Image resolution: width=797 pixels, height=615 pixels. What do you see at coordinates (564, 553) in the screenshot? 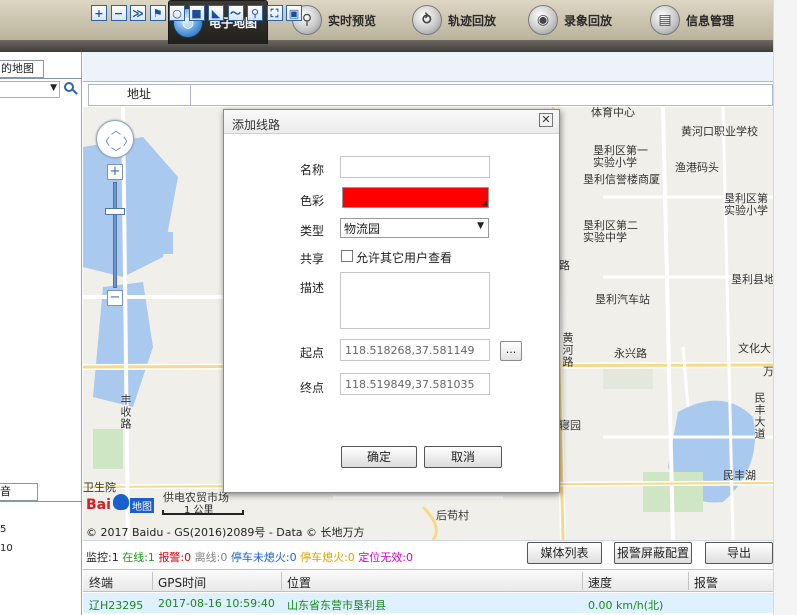
I see `media-list-button: 媒体列表` at bounding box center [564, 553].